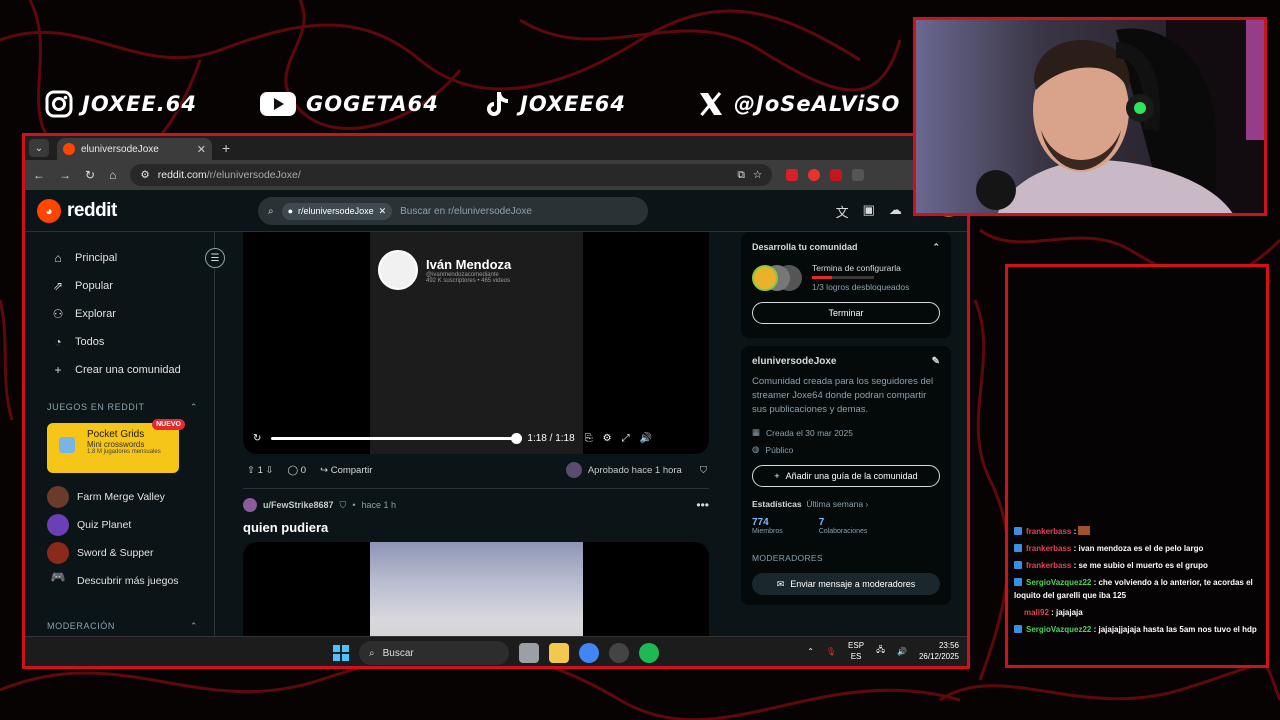  What do you see at coordinates (451, 175) in the screenshot?
I see `address-field: ⚙ reddit.com/r/eluniversodeJoxe/ ⧉ ☆` at bounding box center [451, 175].